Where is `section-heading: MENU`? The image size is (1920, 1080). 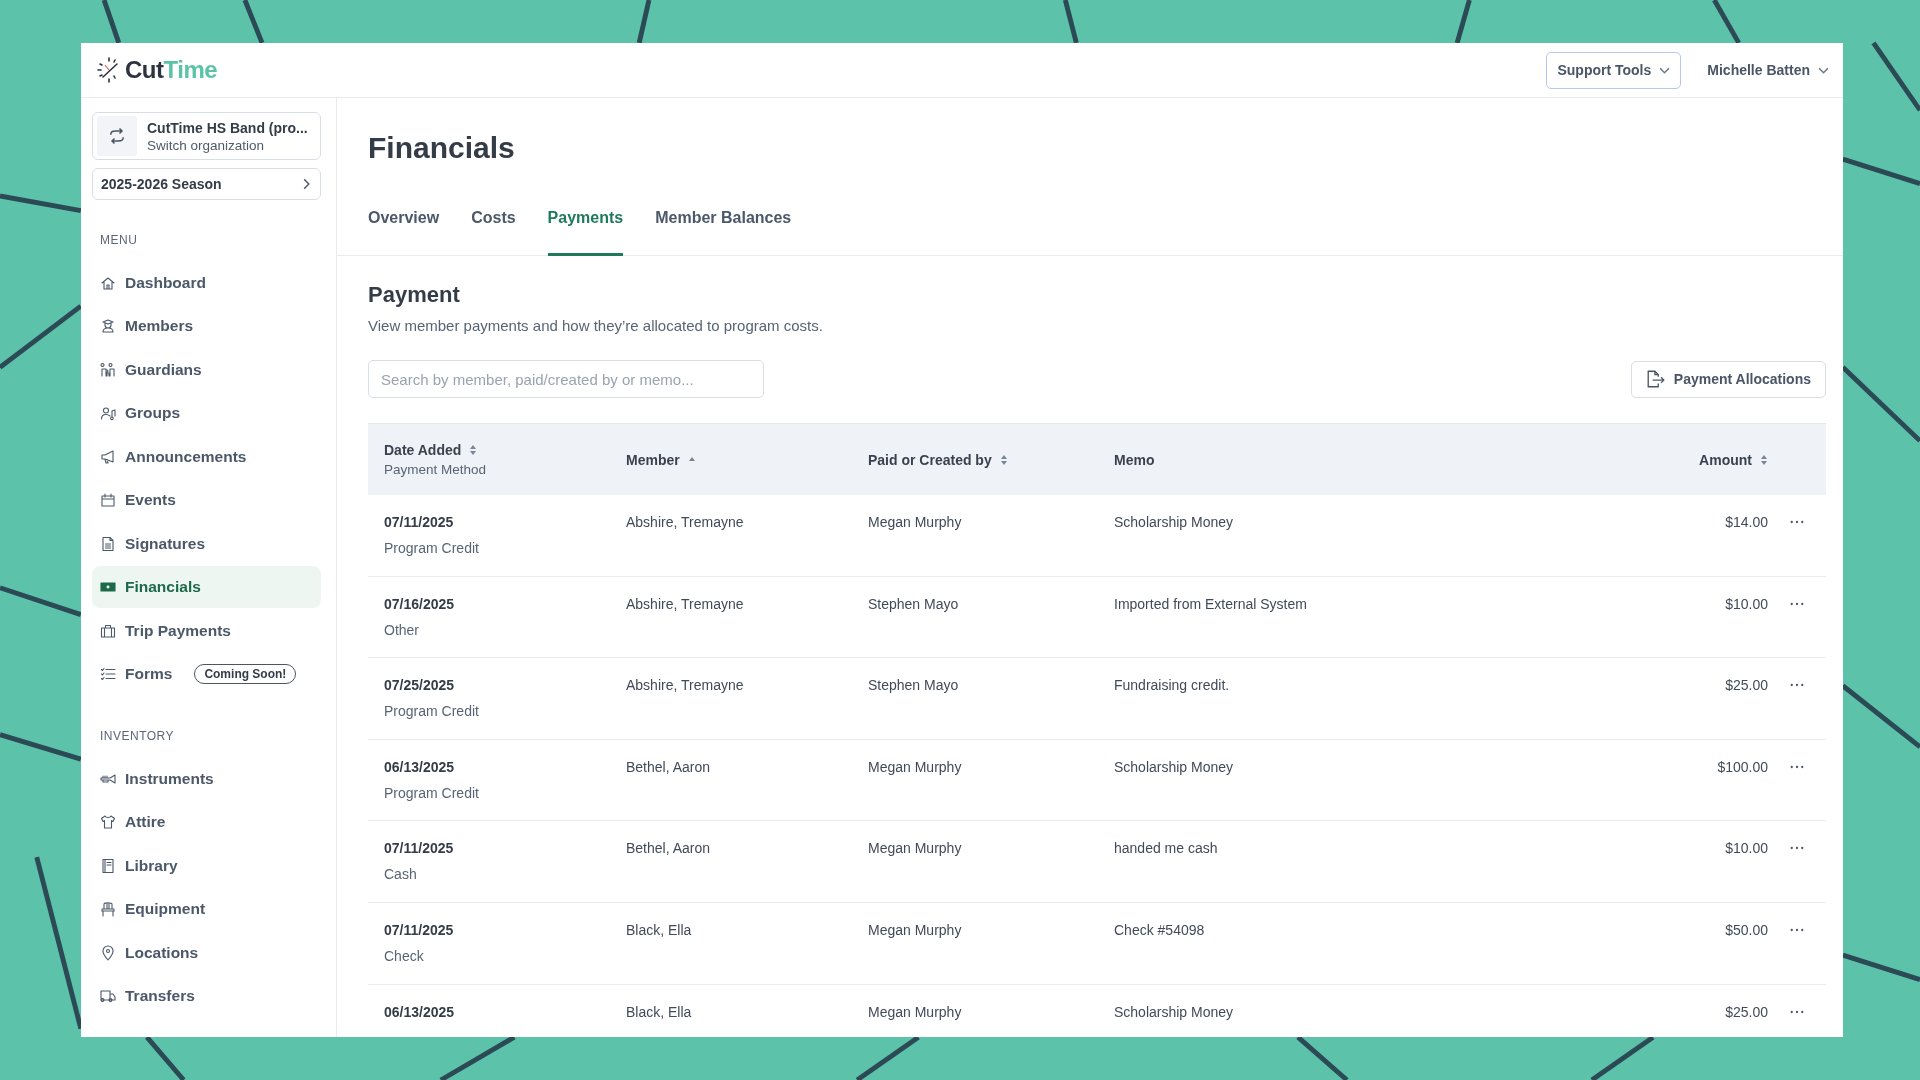
section-heading: MENU is located at coordinates (119, 240).